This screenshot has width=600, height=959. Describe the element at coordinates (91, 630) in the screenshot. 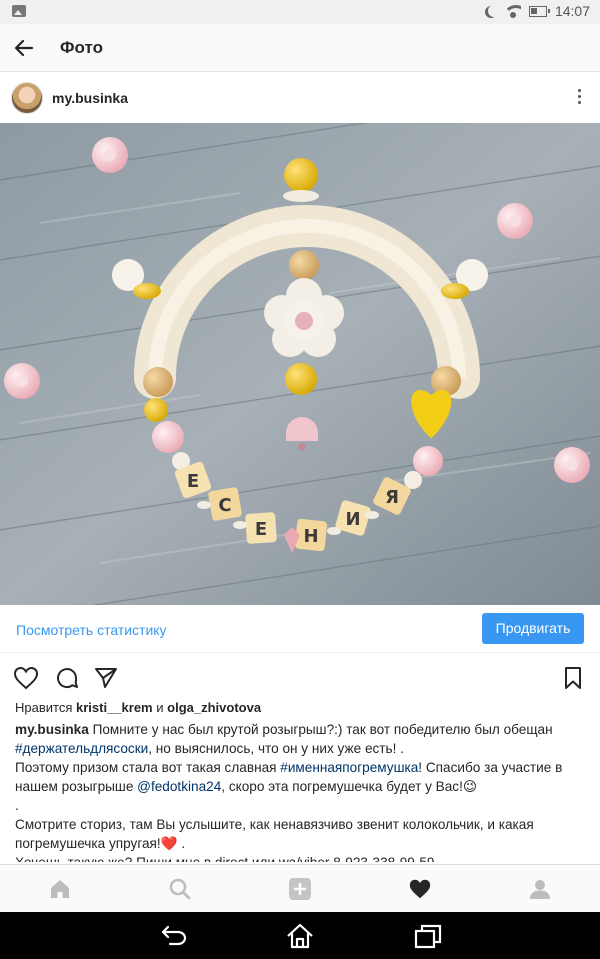

I see `view-insights-link: Посмотреть статистику` at that location.